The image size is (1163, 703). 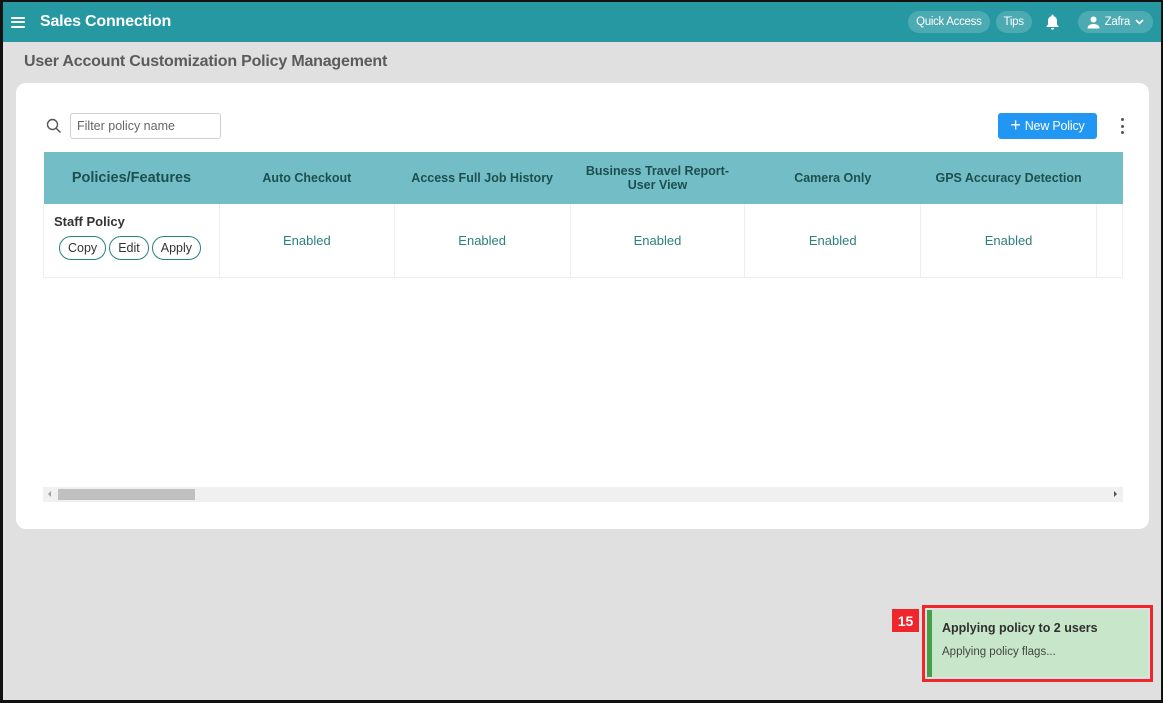 I want to click on new-policy-button: + New Policy, so click(x=1047, y=126).